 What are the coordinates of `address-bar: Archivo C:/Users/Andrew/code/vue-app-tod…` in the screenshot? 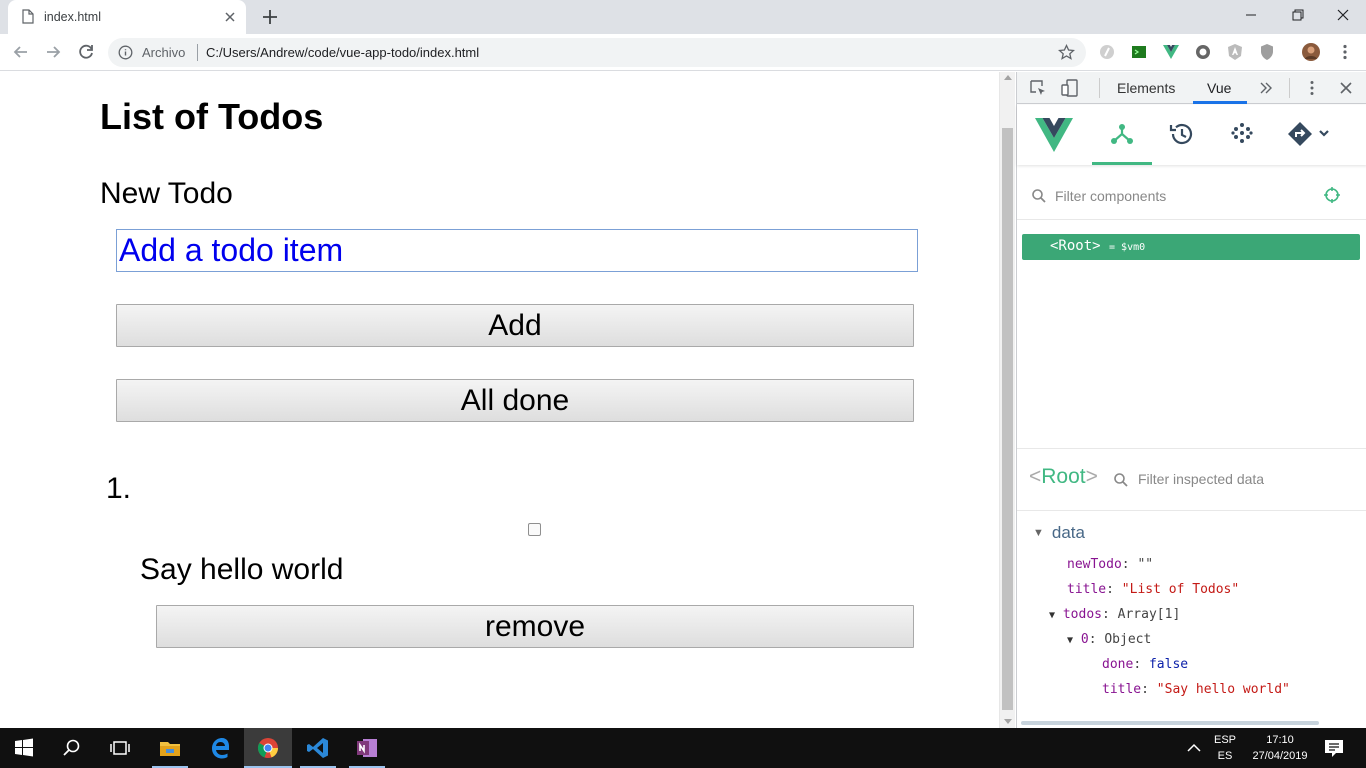 It's located at (597, 52).